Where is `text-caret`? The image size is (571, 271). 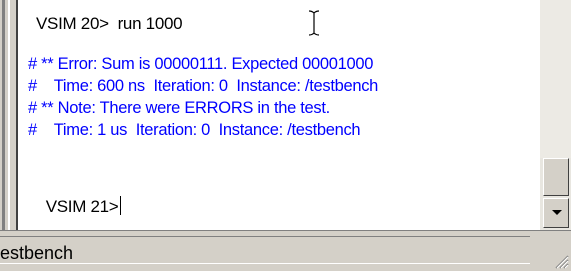
text-caret is located at coordinates (121, 205).